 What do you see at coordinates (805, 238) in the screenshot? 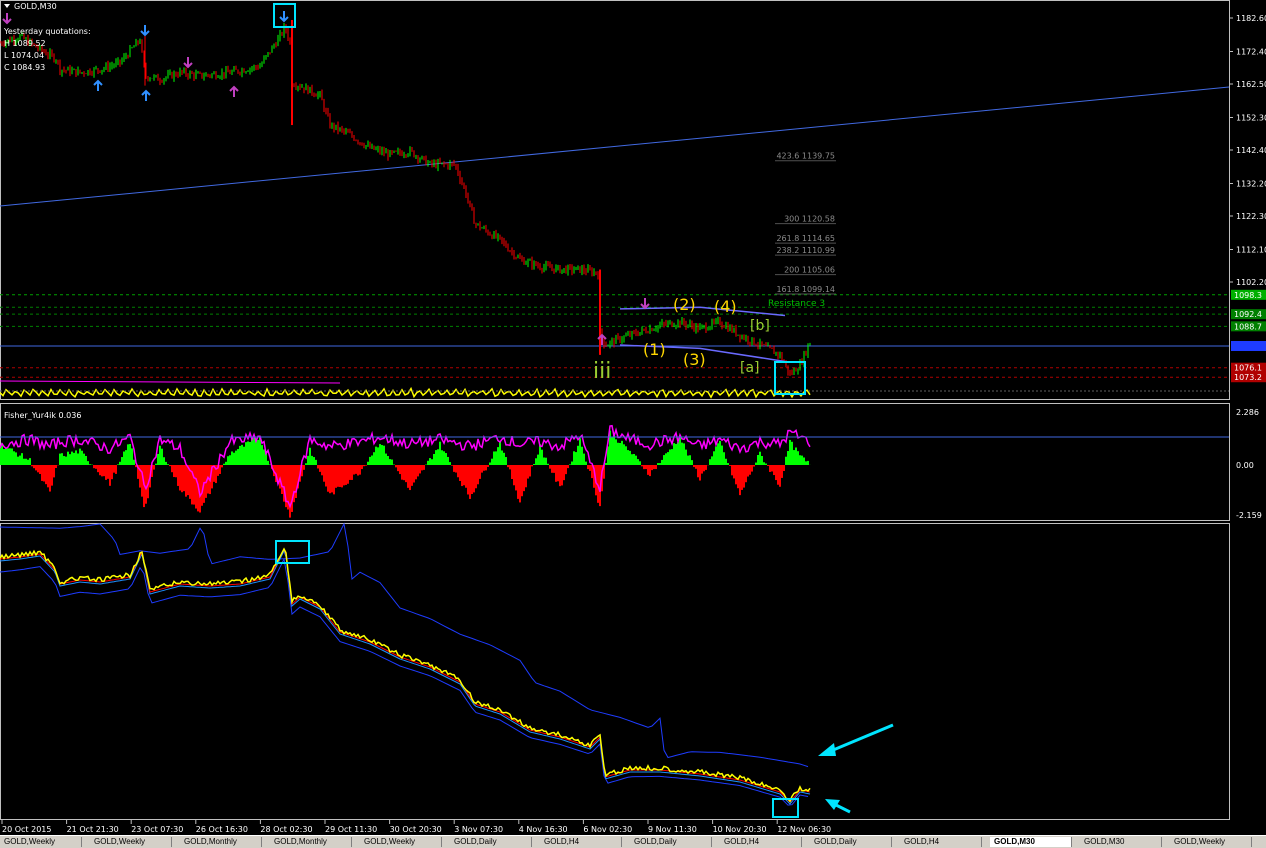
I see `fib-label: 261.8 1114.65` at bounding box center [805, 238].